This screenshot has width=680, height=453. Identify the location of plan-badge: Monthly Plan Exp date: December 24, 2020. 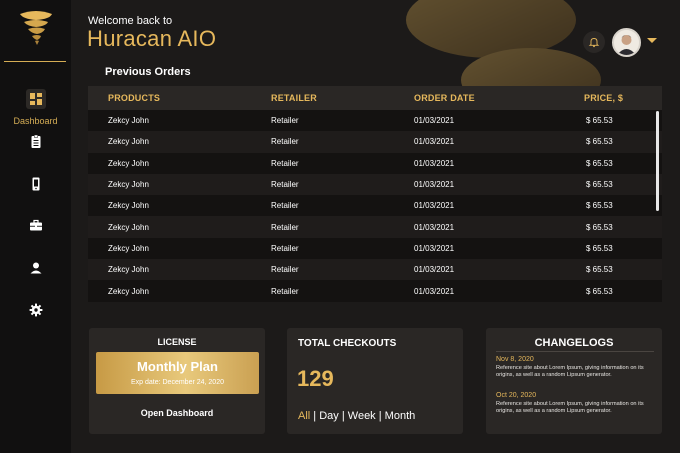
(177, 373).